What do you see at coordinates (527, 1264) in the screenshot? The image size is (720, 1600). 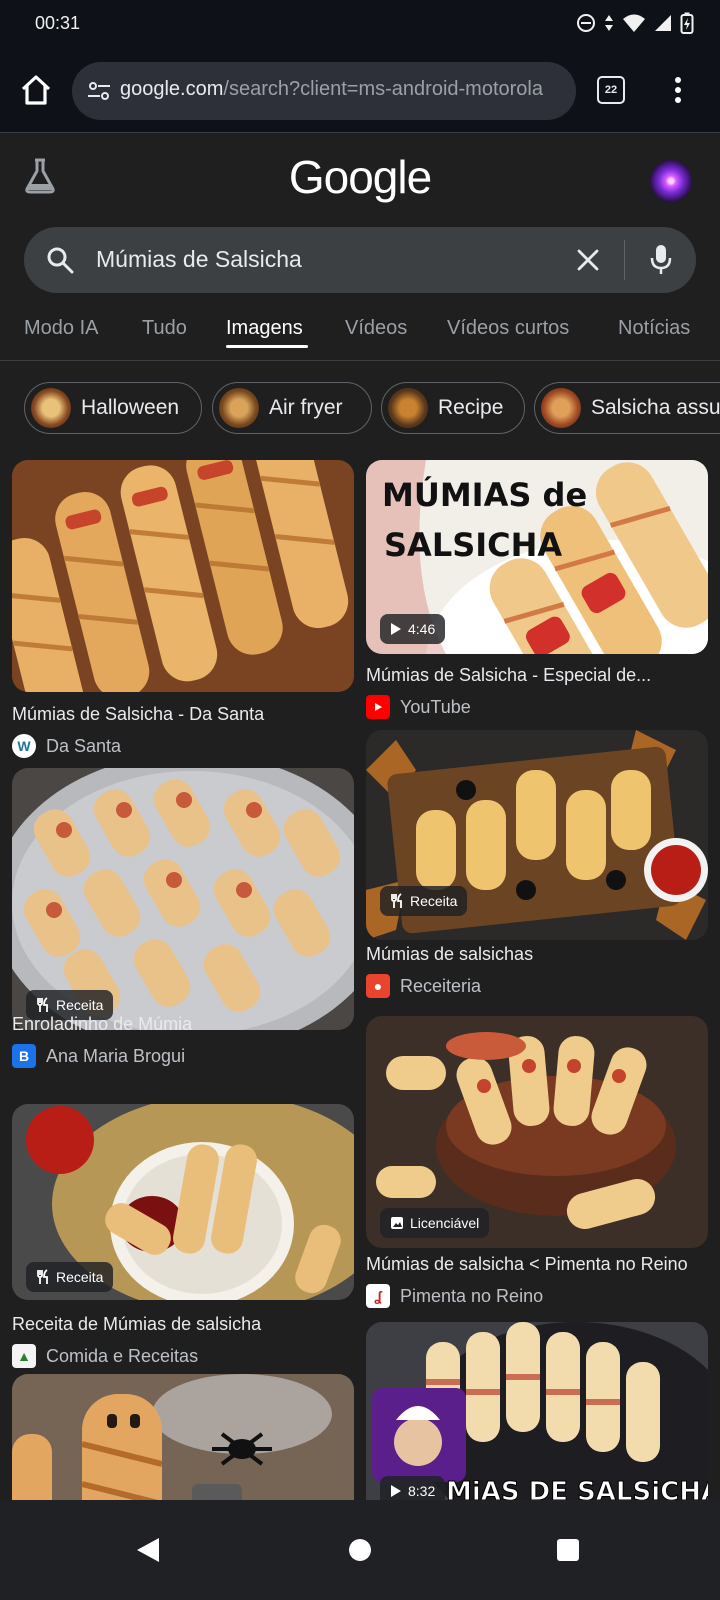 I see `result-title: Múmias de salsicha < Pimenta no Reino` at bounding box center [527, 1264].